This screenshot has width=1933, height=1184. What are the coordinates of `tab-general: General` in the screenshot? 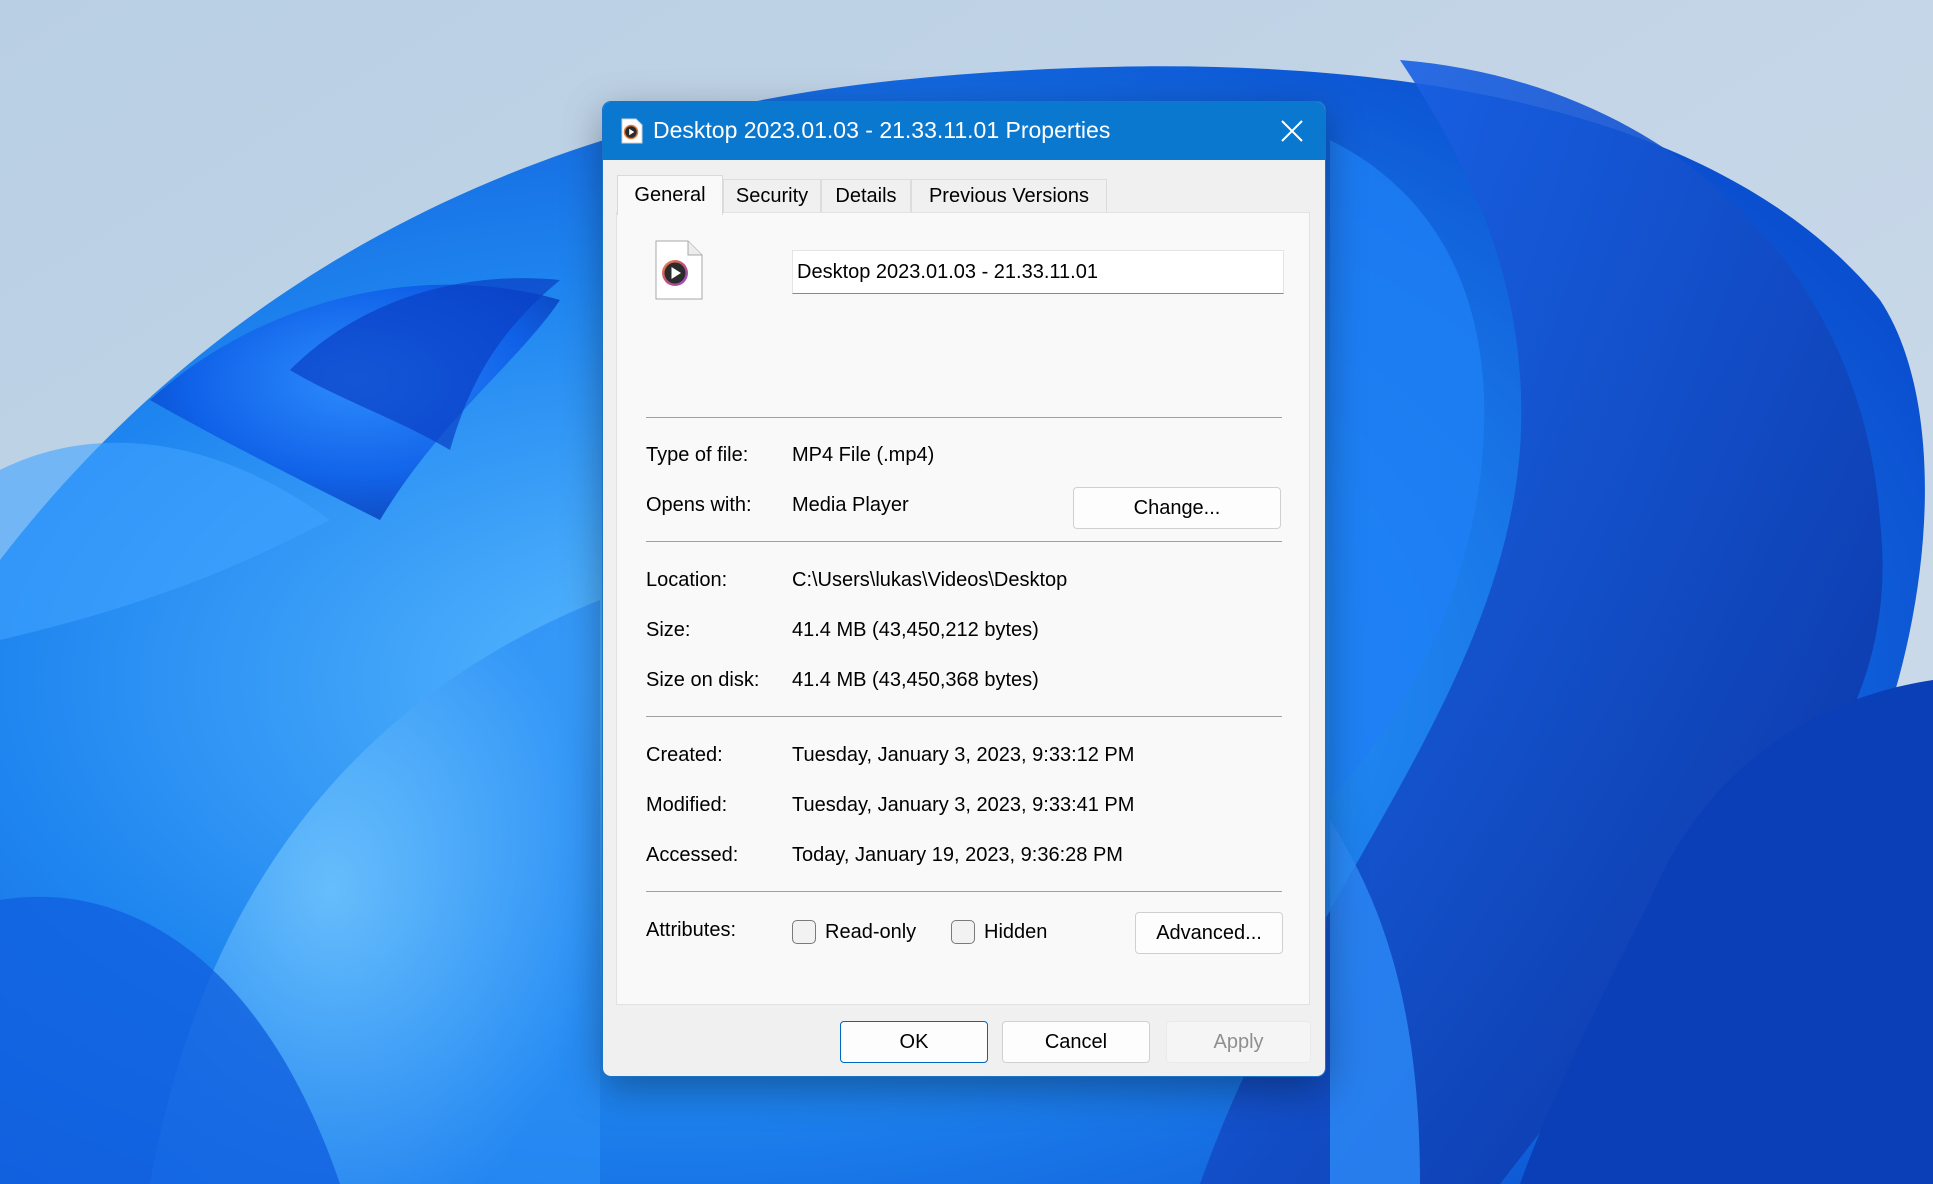 It's located at (670, 195).